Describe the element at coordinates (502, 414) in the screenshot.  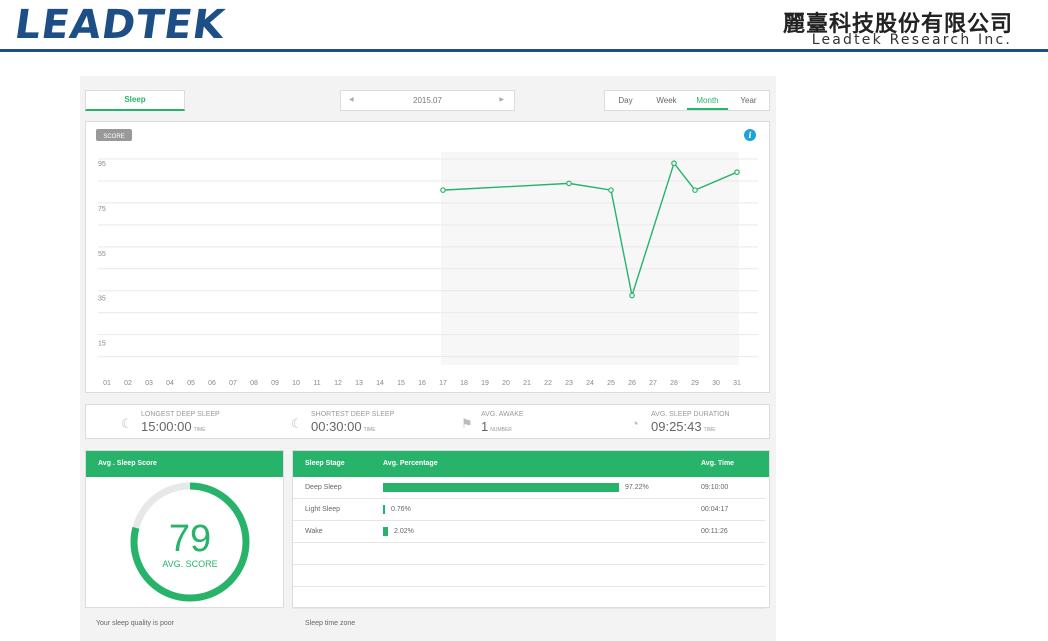
I see `stat-label: AVG. AWAKE` at that location.